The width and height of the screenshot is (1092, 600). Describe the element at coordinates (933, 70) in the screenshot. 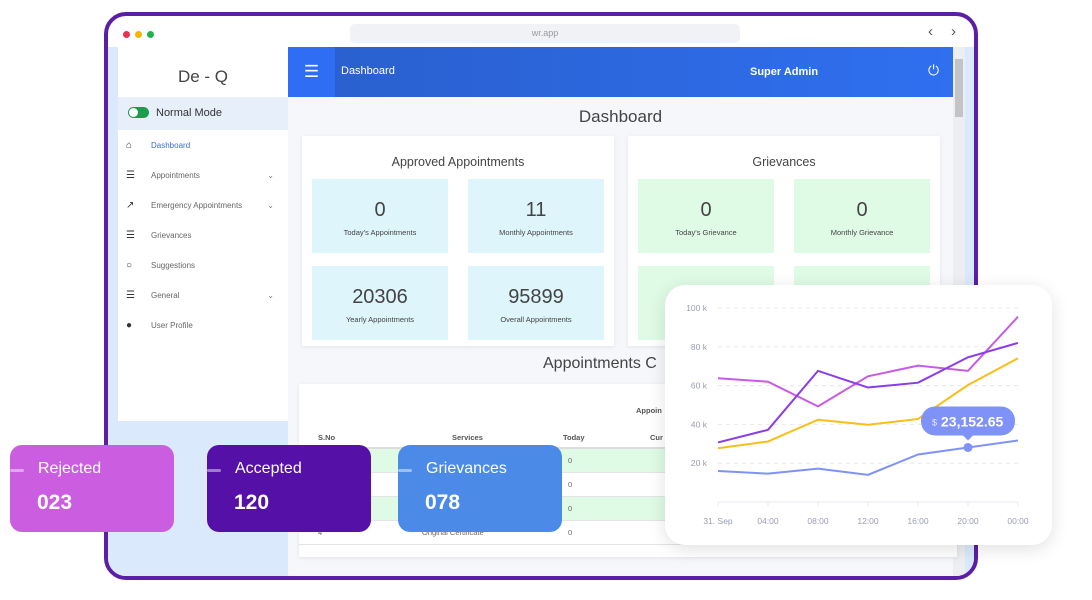

I see `power-icon: ⏻` at that location.